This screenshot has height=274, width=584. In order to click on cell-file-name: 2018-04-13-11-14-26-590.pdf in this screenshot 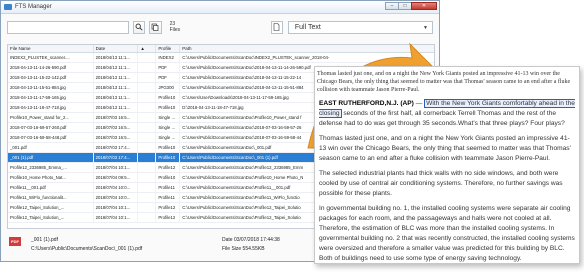, I will do `click(51, 67)`.